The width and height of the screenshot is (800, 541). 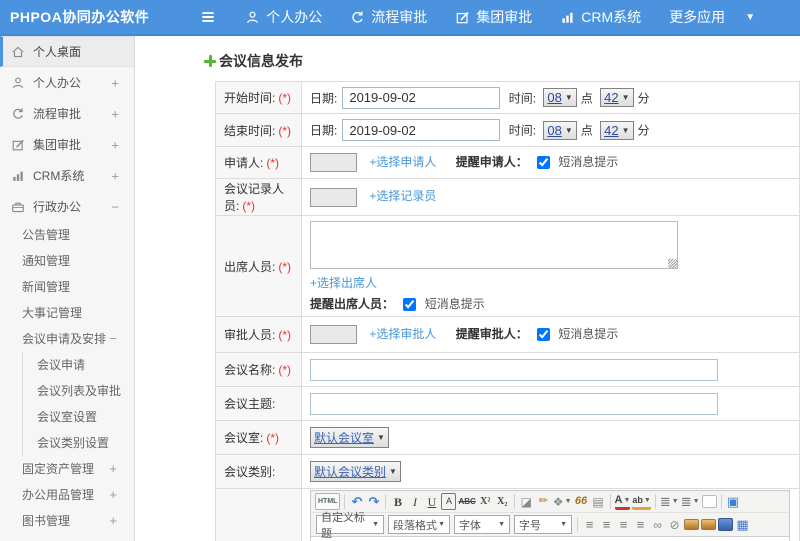 What do you see at coordinates (712, 17) in the screenshot?
I see `topnav-item-more-apps: 更多应用 ▼` at bounding box center [712, 17].